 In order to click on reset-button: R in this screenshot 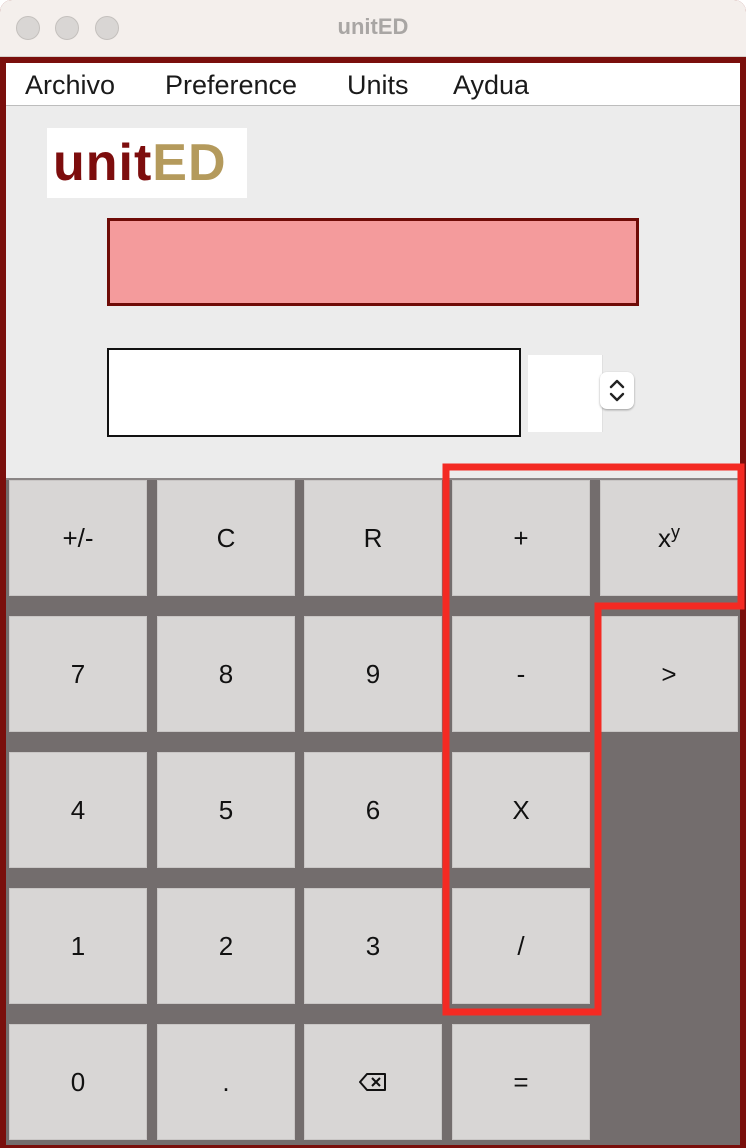, I will do `click(373, 538)`.